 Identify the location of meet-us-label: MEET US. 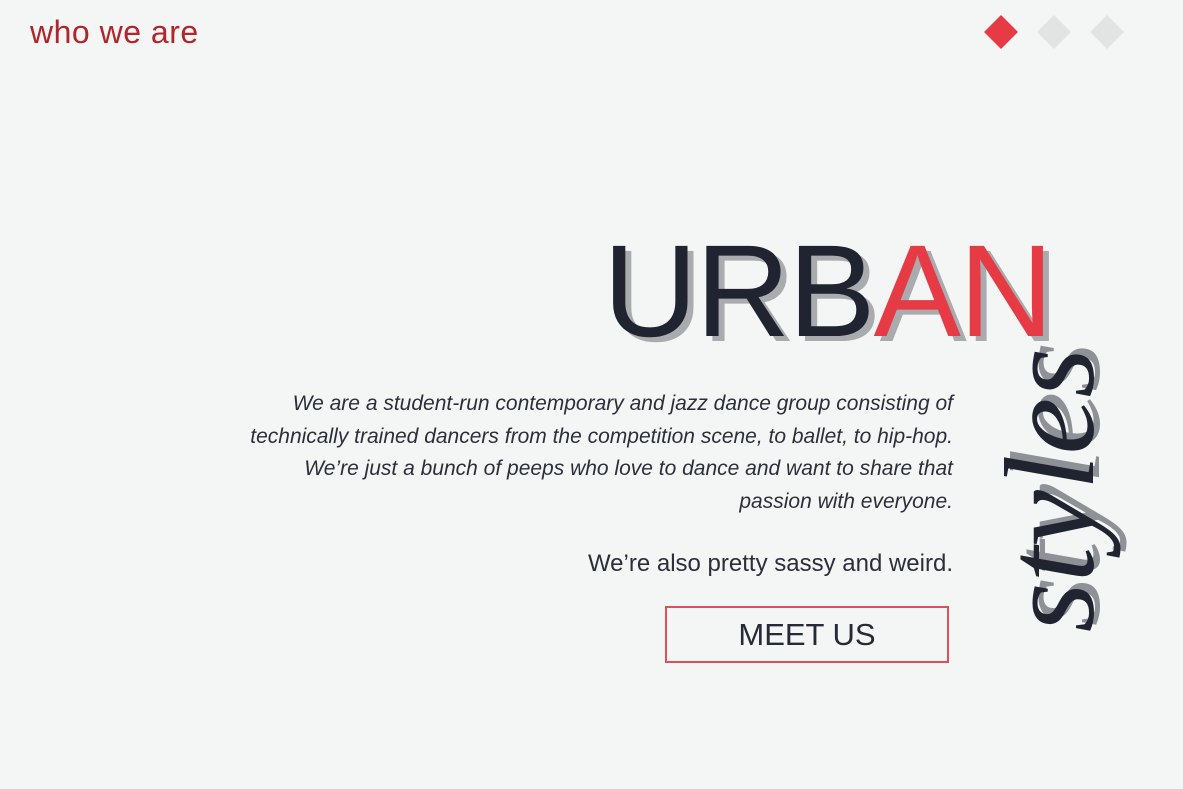
(807, 634).